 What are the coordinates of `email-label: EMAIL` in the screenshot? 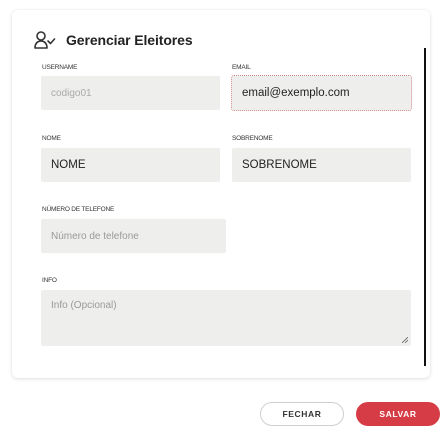 It's located at (241, 67).